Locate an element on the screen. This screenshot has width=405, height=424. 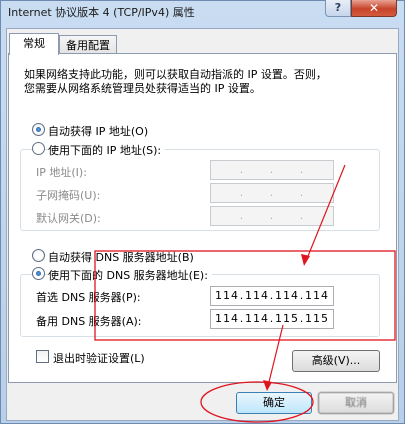
window-title: Internet 协议版本 4 (TCP/IPv4) 属性 is located at coordinates (101, 12).